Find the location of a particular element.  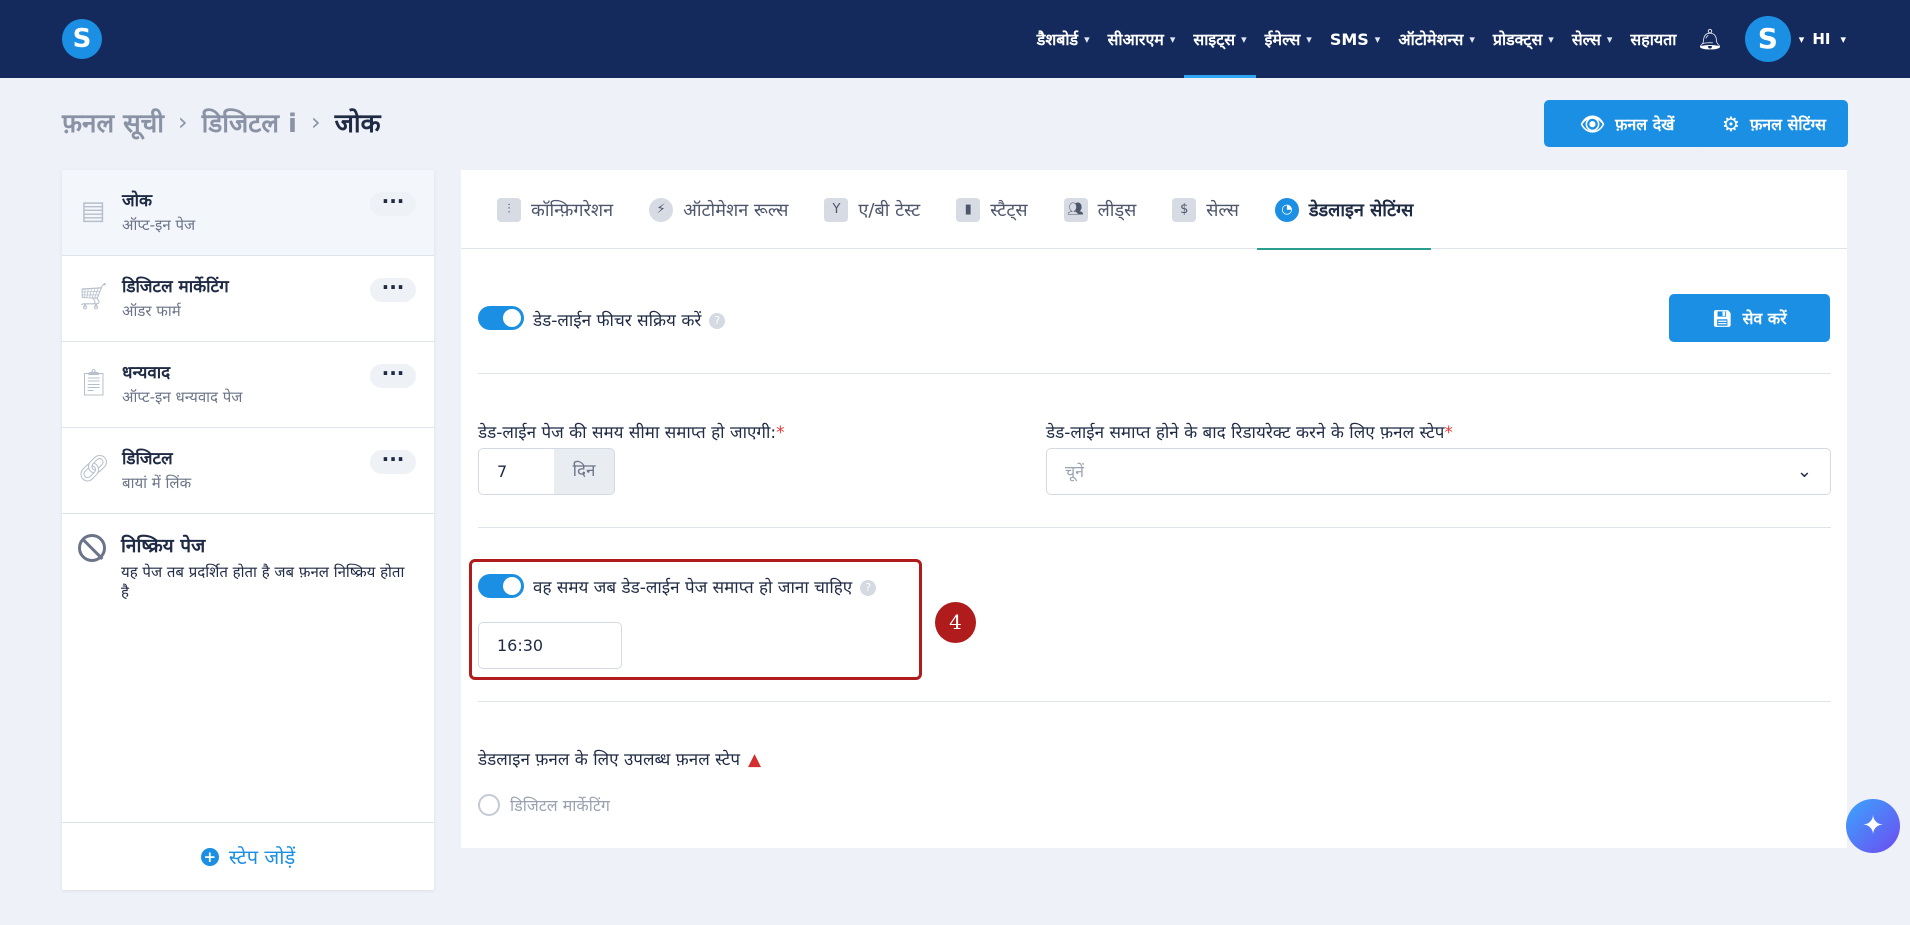

add-step-label: स्टेप जोड़ें is located at coordinates (262, 857).